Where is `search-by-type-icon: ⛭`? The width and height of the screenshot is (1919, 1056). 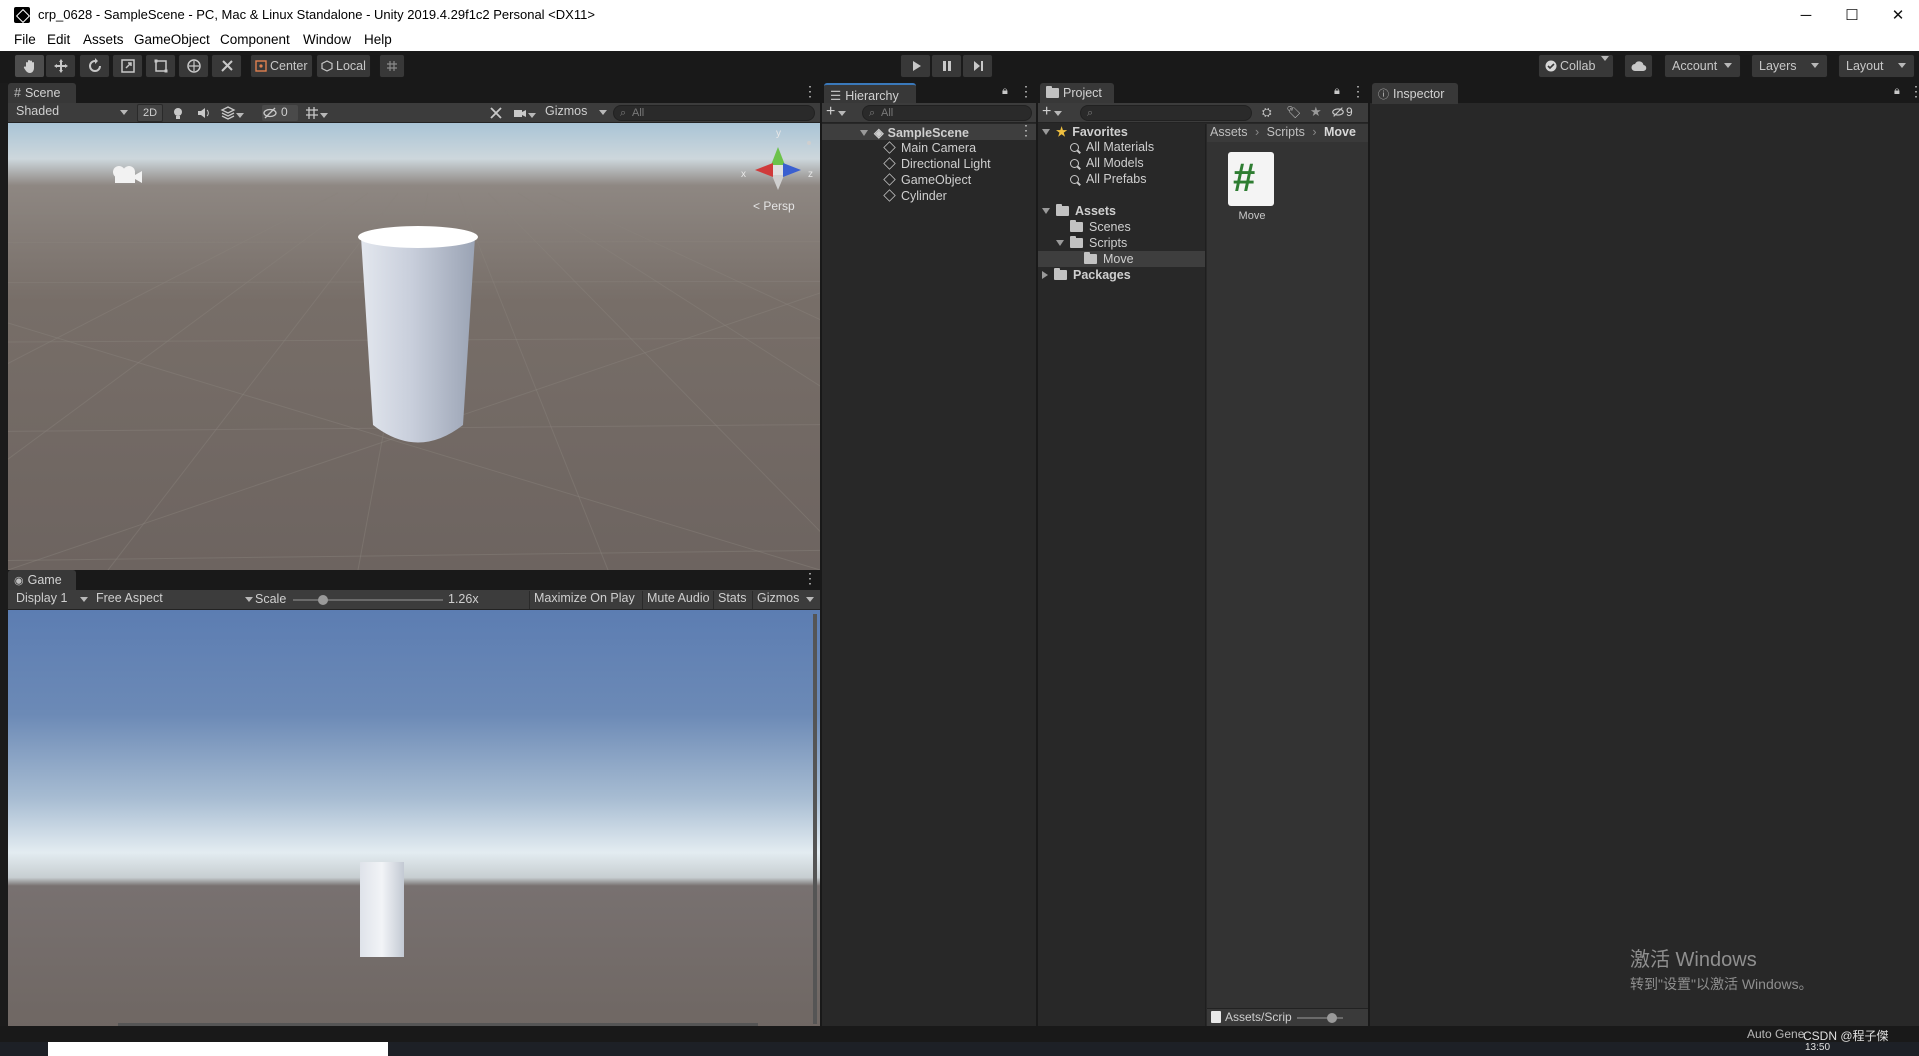
search-by-type-icon: ⛭ is located at coordinates (1267, 112).